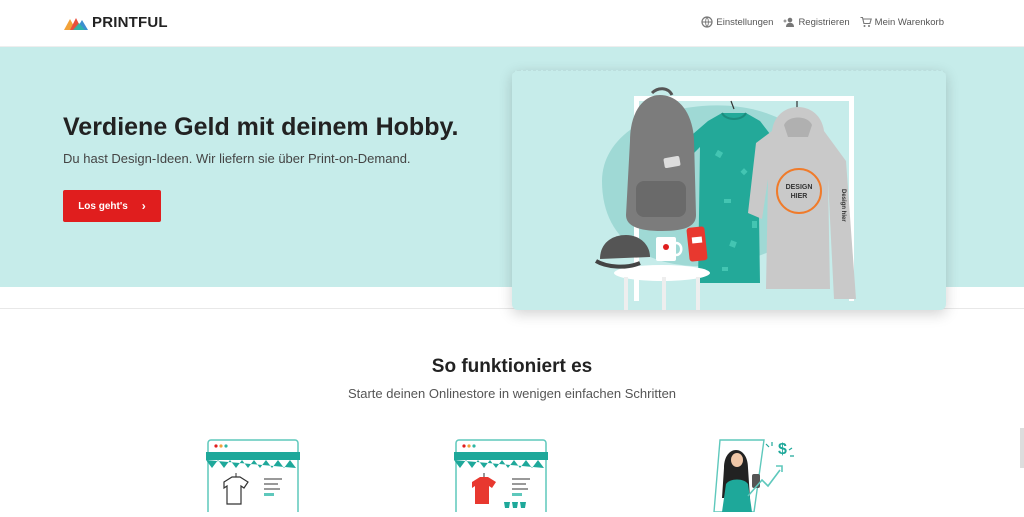 This screenshot has width=1024, height=517. Describe the element at coordinates (753, 476) in the screenshot. I see `person-earning-money-icon: $` at that location.